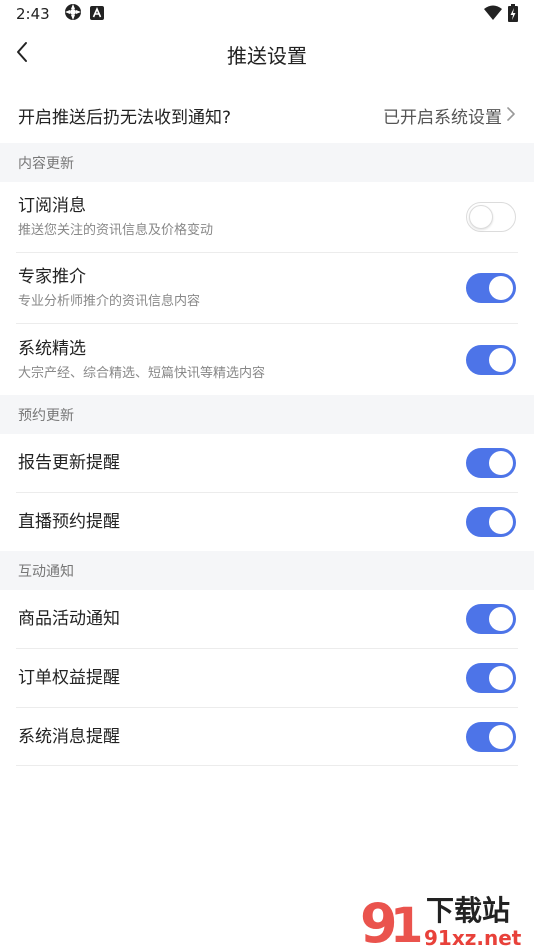  I want to click on section-header-label: 内容更新, so click(46, 163).